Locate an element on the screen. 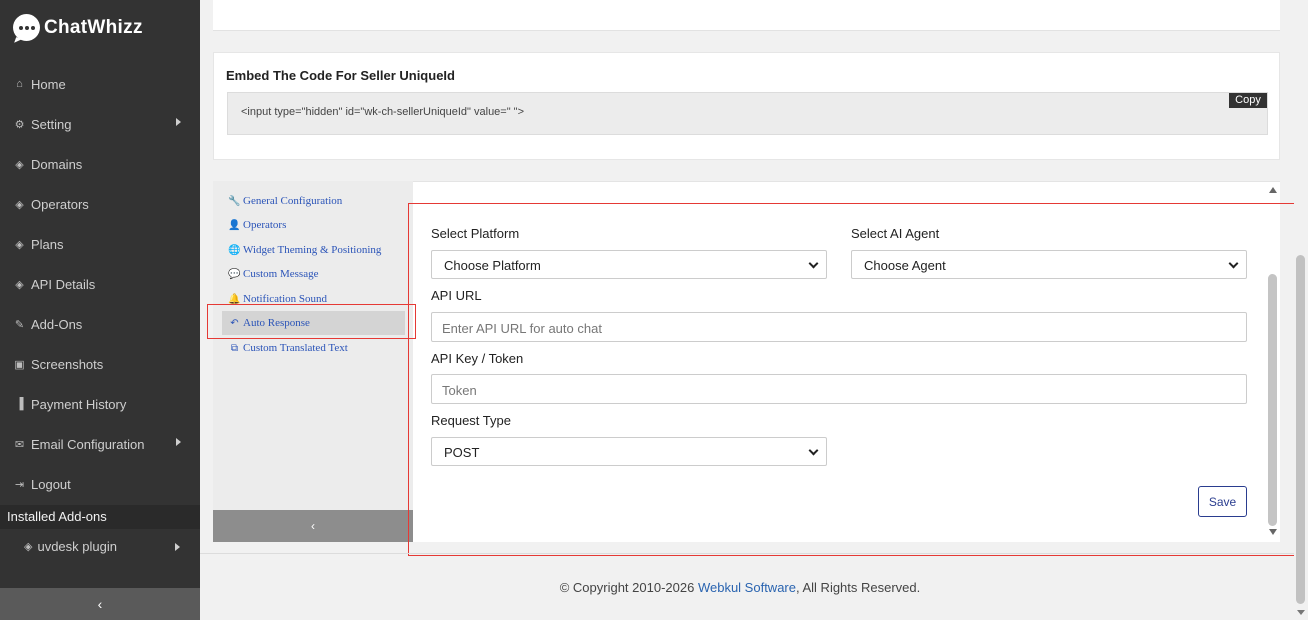 This screenshot has width=1308, height=620. brand-name: ChatWhizz is located at coordinates (93, 27).